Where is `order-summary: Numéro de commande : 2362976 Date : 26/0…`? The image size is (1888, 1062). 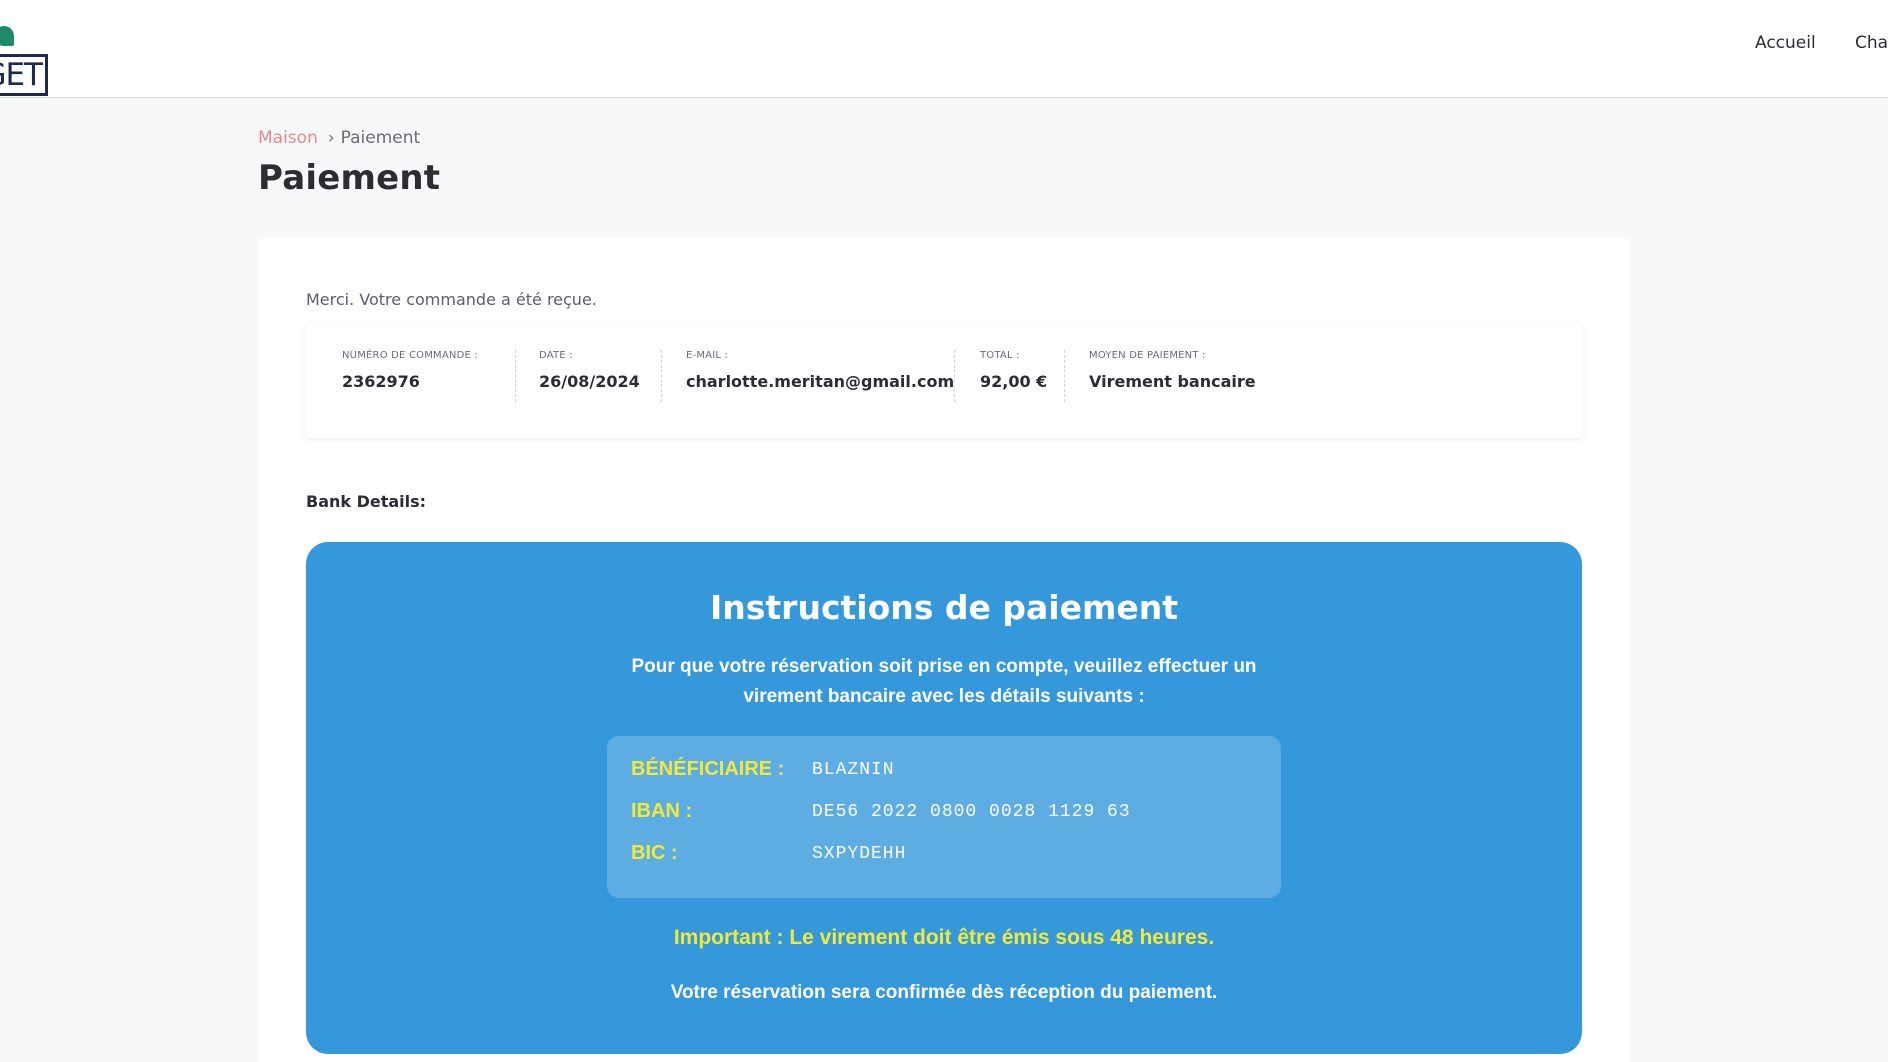
order-summary: Numéro de commande : 2362976 Date : 26/0… is located at coordinates (944, 380).